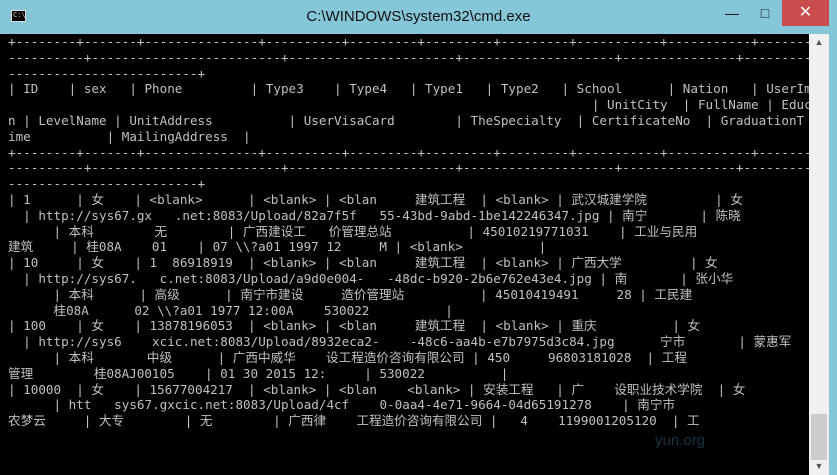 The height and width of the screenshot is (475, 837). Describe the element at coordinates (819, 42) in the screenshot. I see `scroll-up-arrow-icon: ▲` at that location.